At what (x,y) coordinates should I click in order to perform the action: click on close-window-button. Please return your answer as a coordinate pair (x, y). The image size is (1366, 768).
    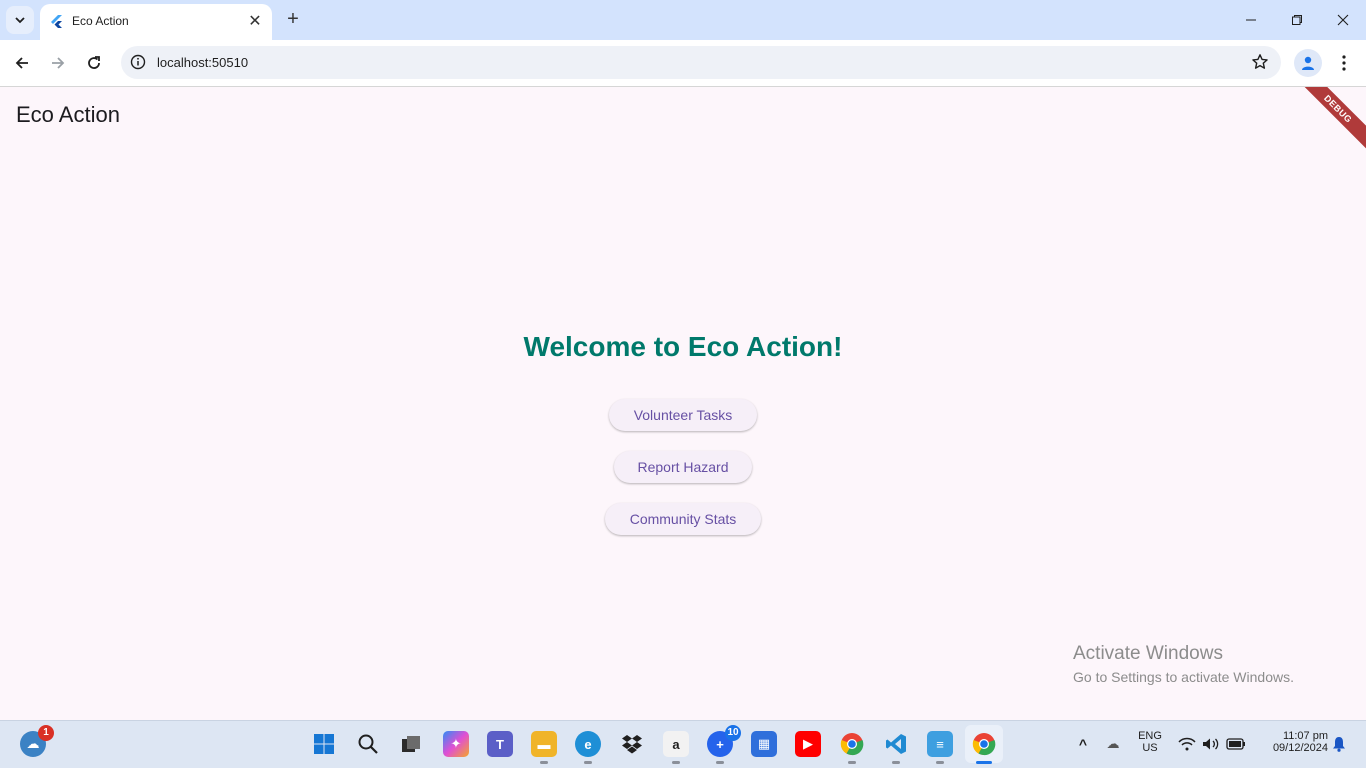
    Looking at the image, I should click on (1343, 20).